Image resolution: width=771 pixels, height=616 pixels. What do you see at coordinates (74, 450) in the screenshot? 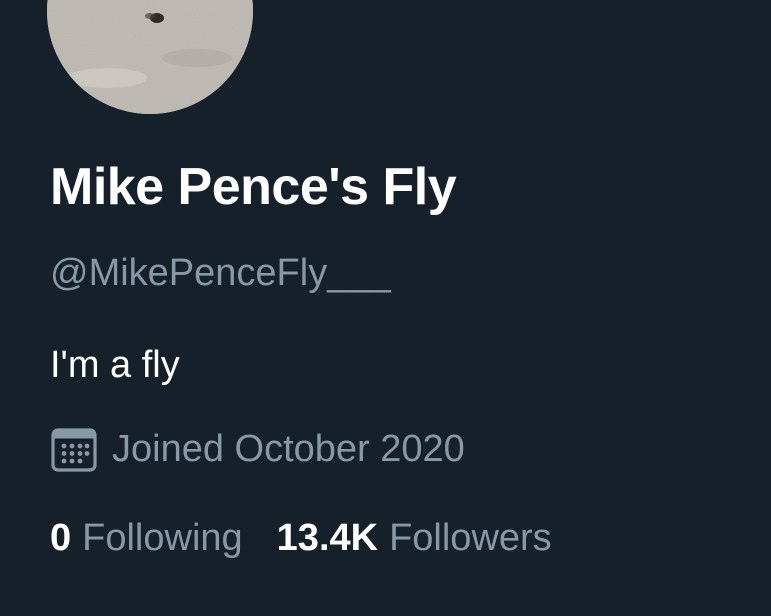
I see `calendar-icon` at bounding box center [74, 450].